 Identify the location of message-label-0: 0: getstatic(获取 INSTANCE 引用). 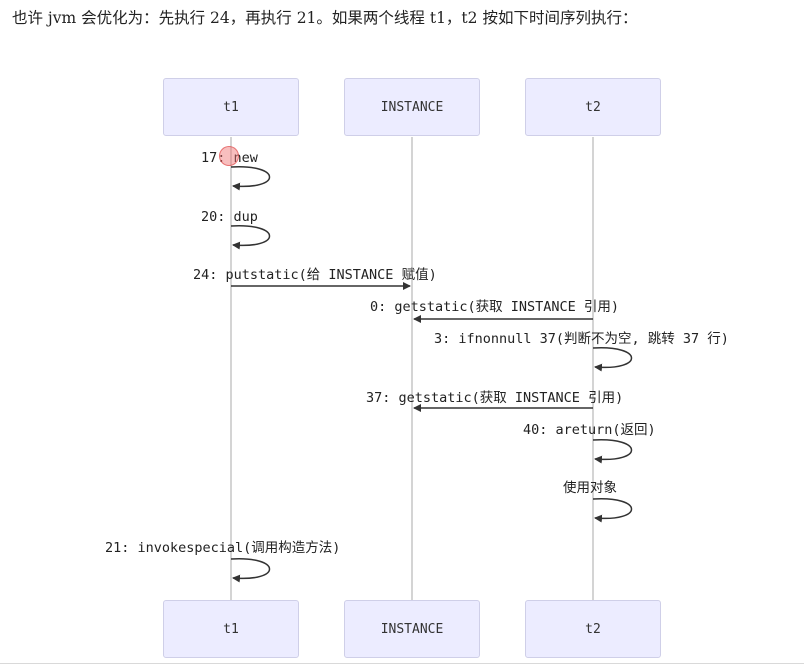
(495, 307).